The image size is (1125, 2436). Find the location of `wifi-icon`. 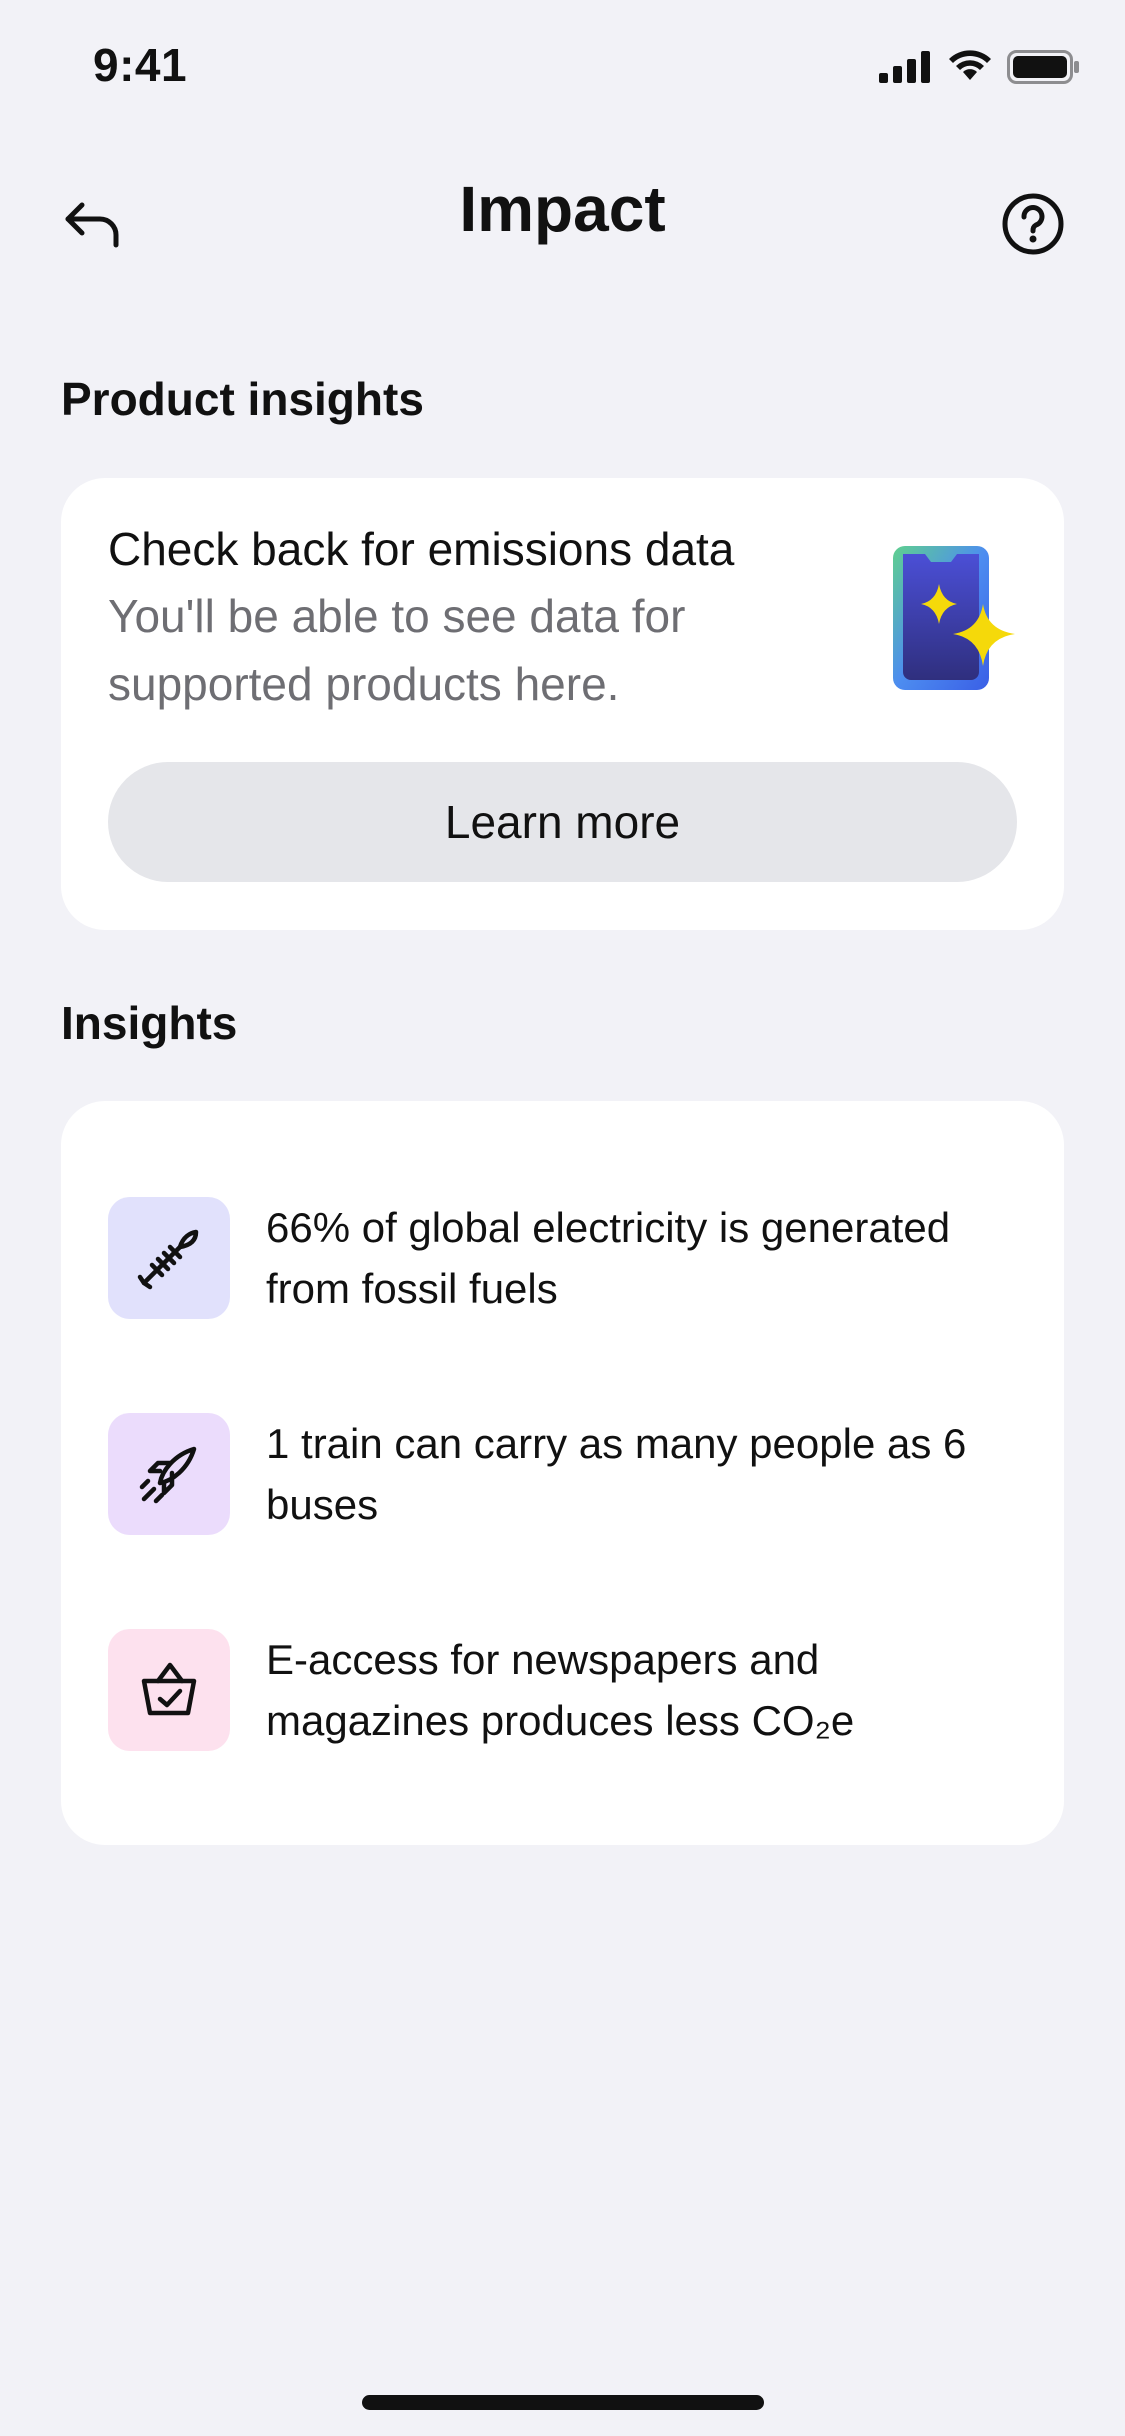

wifi-icon is located at coordinates (970, 65).